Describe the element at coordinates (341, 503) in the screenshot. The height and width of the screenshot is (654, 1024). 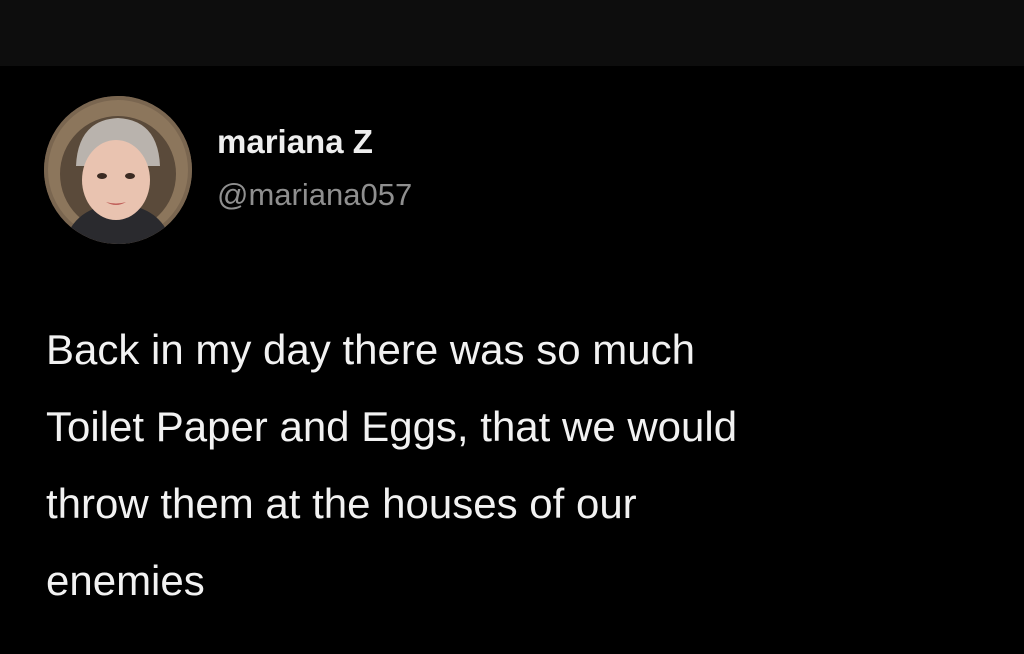
I see `tweet-text-line: throw them at the houses of our` at that location.